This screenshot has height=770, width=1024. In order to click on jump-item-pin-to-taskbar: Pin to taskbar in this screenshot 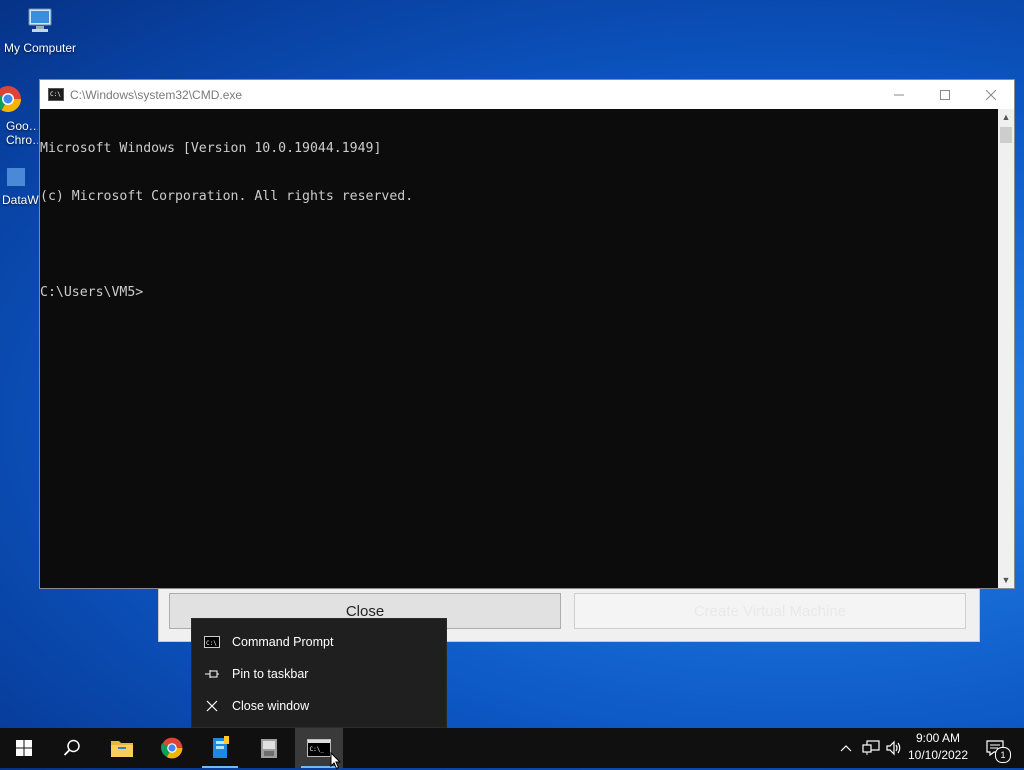, I will do `click(319, 674)`.